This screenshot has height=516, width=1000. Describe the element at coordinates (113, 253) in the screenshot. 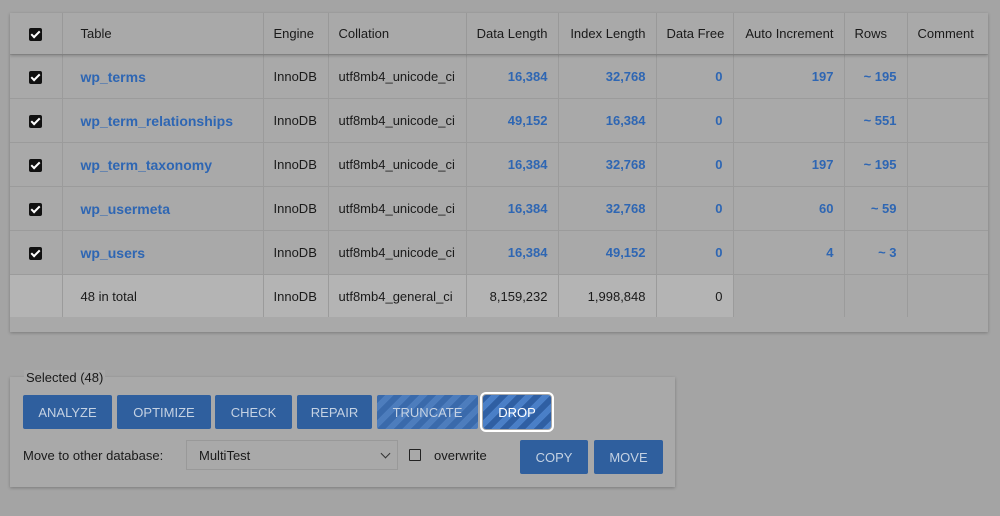

I see `table-name-link: wp_users` at that location.